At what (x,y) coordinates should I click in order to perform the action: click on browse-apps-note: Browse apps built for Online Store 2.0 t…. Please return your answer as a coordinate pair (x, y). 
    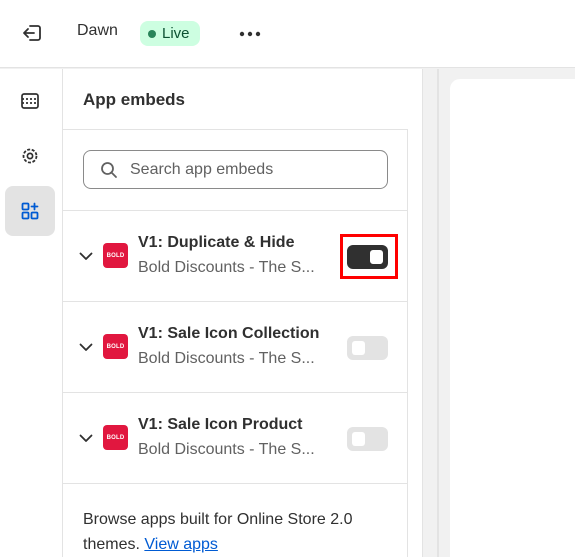
    Looking at the image, I should click on (243, 532).